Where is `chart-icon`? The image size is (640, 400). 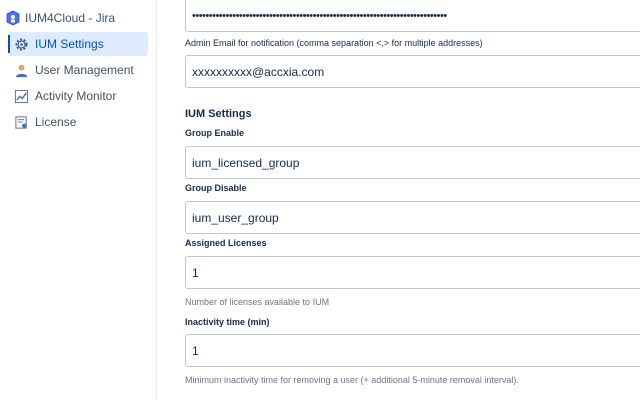
chart-icon is located at coordinates (21, 96).